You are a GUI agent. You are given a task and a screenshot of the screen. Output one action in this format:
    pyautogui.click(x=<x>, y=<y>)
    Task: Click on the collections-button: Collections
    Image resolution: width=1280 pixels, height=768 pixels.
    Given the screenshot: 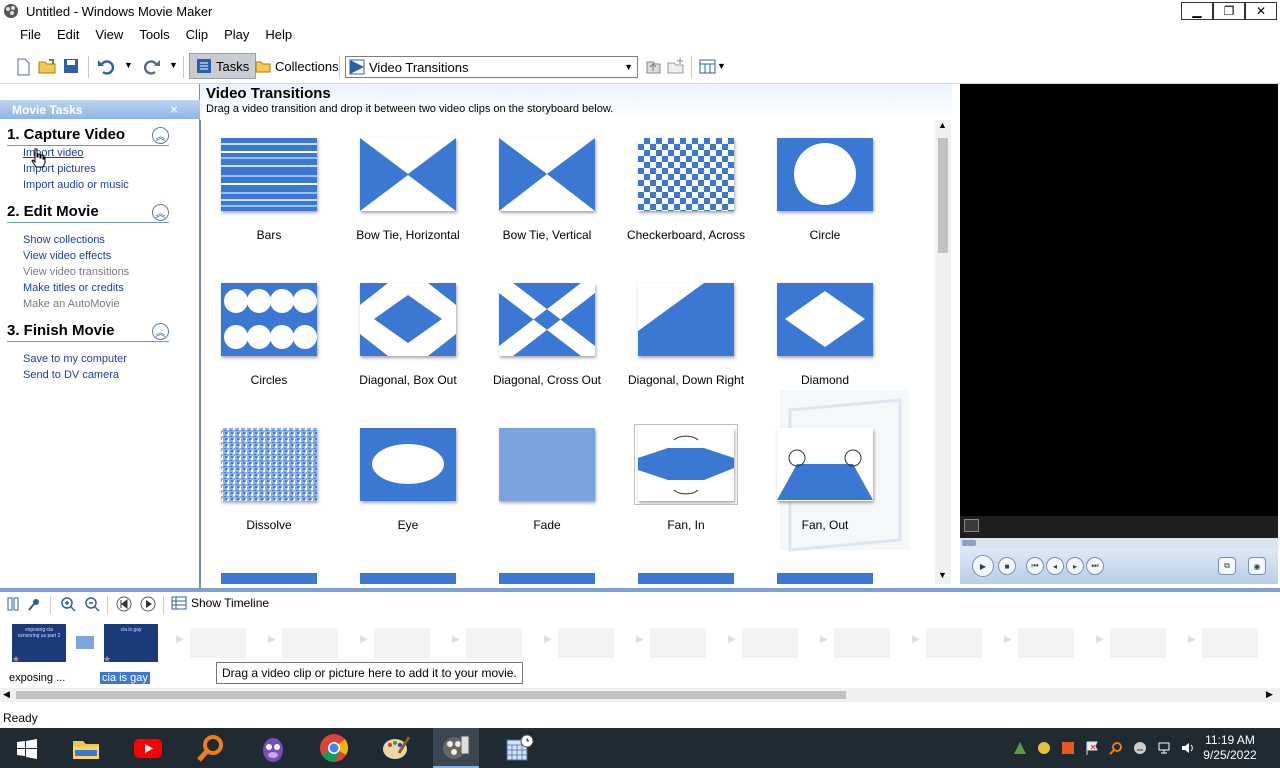 What is the action you would take?
    pyautogui.click(x=297, y=66)
    